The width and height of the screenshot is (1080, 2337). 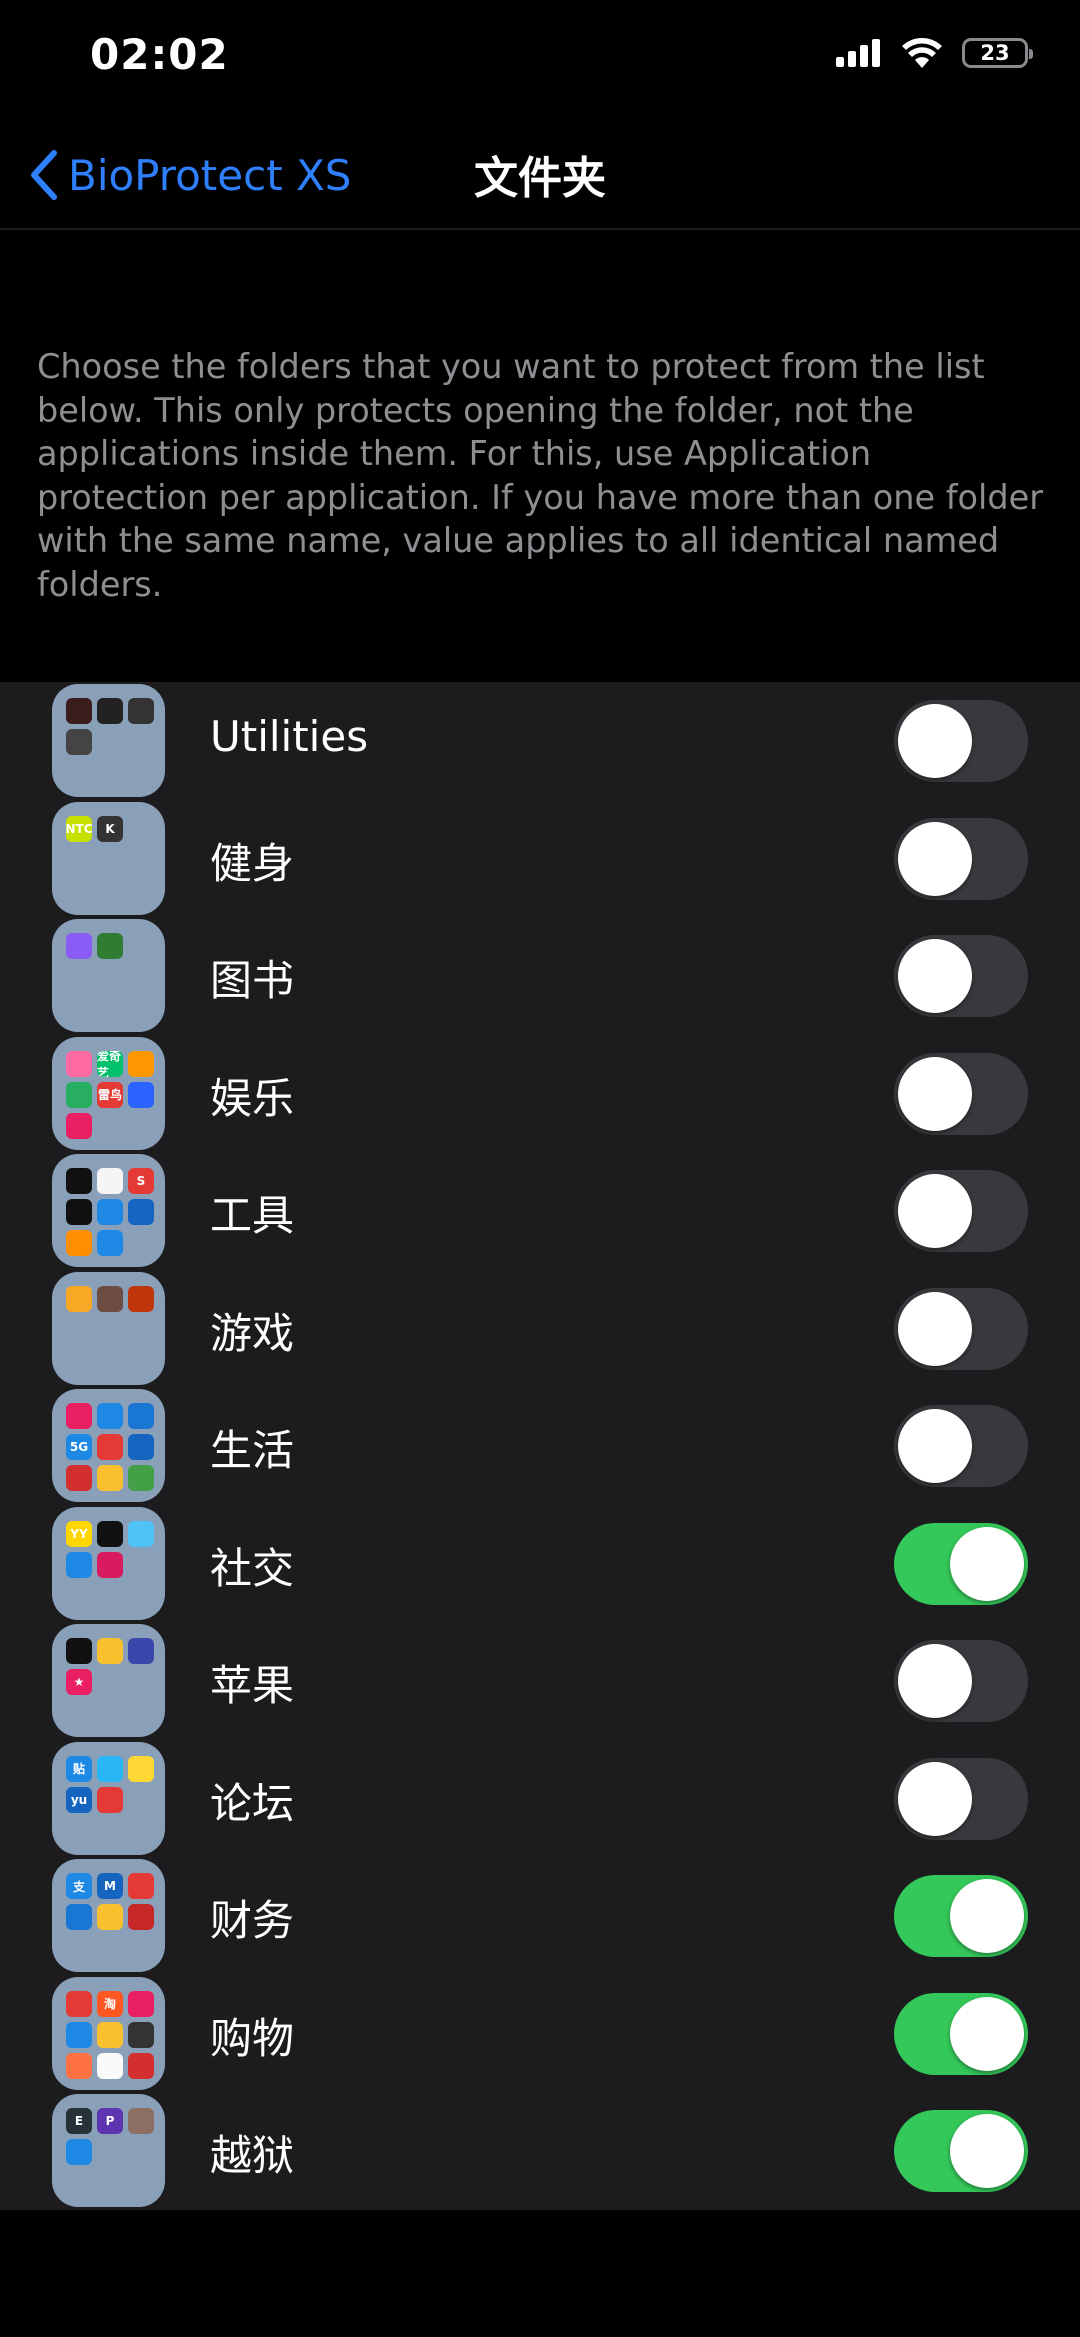 I want to click on folder-label: 娱乐, so click(x=252, y=1098).